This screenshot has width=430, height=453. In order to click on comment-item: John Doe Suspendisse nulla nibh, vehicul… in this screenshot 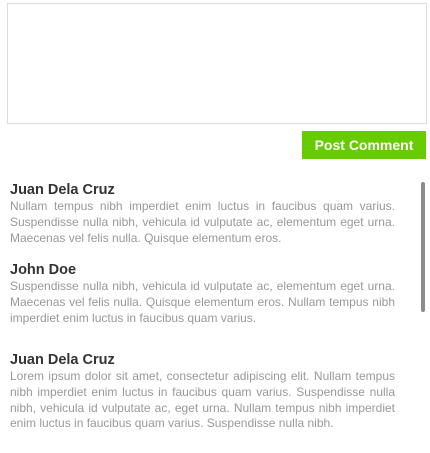, I will do `click(202, 294)`.